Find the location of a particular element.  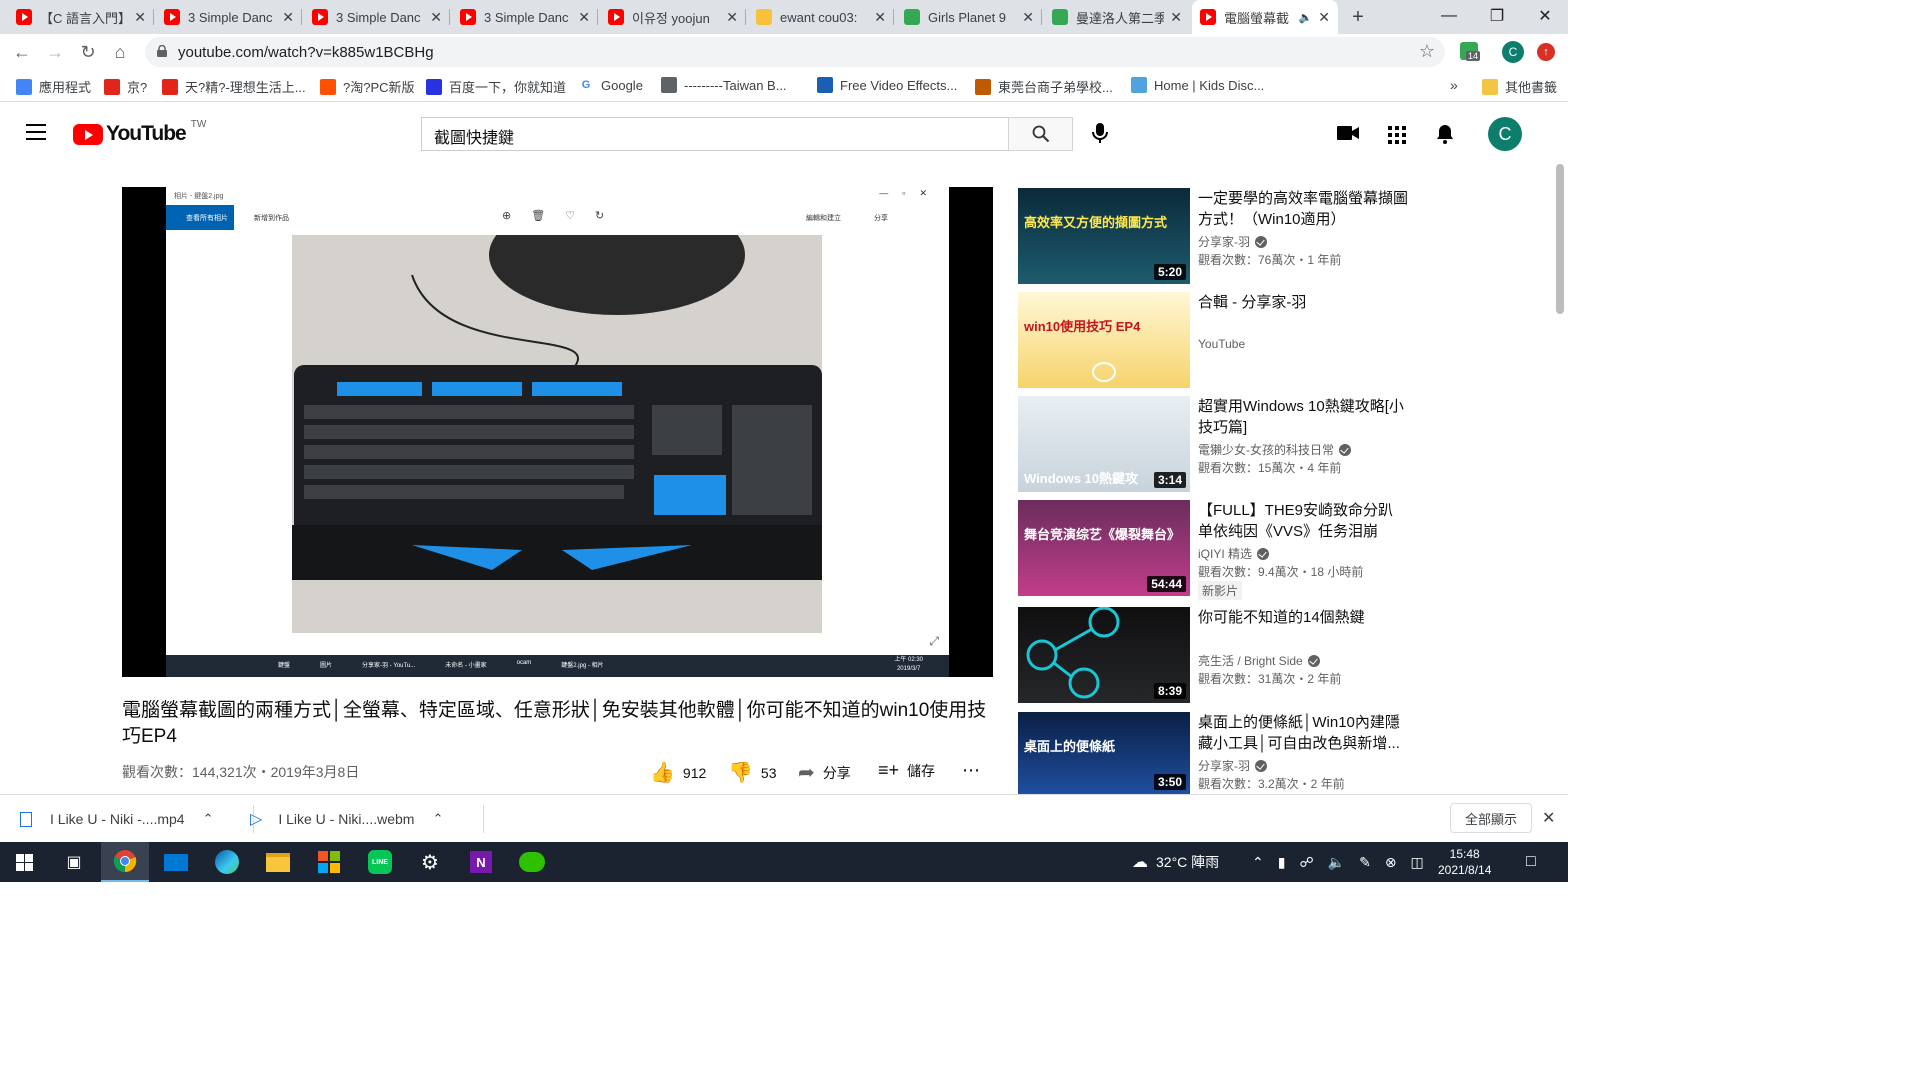

volume-icon: 🔈 is located at coordinates (1336, 862).